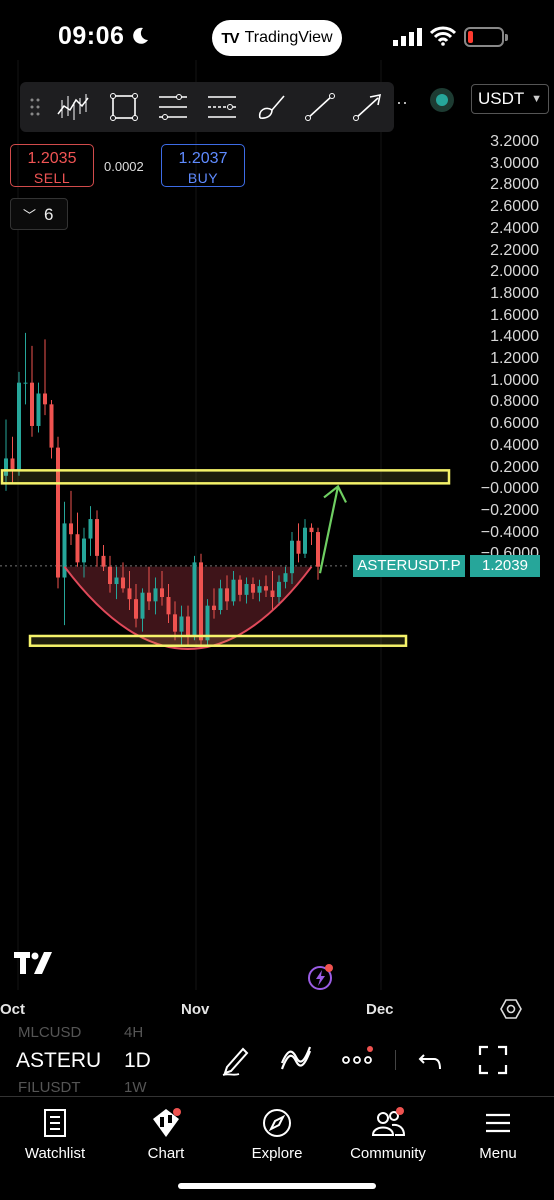 This screenshot has height=1200, width=554. Describe the element at coordinates (514, 163) in the screenshot. I see `price-tick: 3.0000` at that location.